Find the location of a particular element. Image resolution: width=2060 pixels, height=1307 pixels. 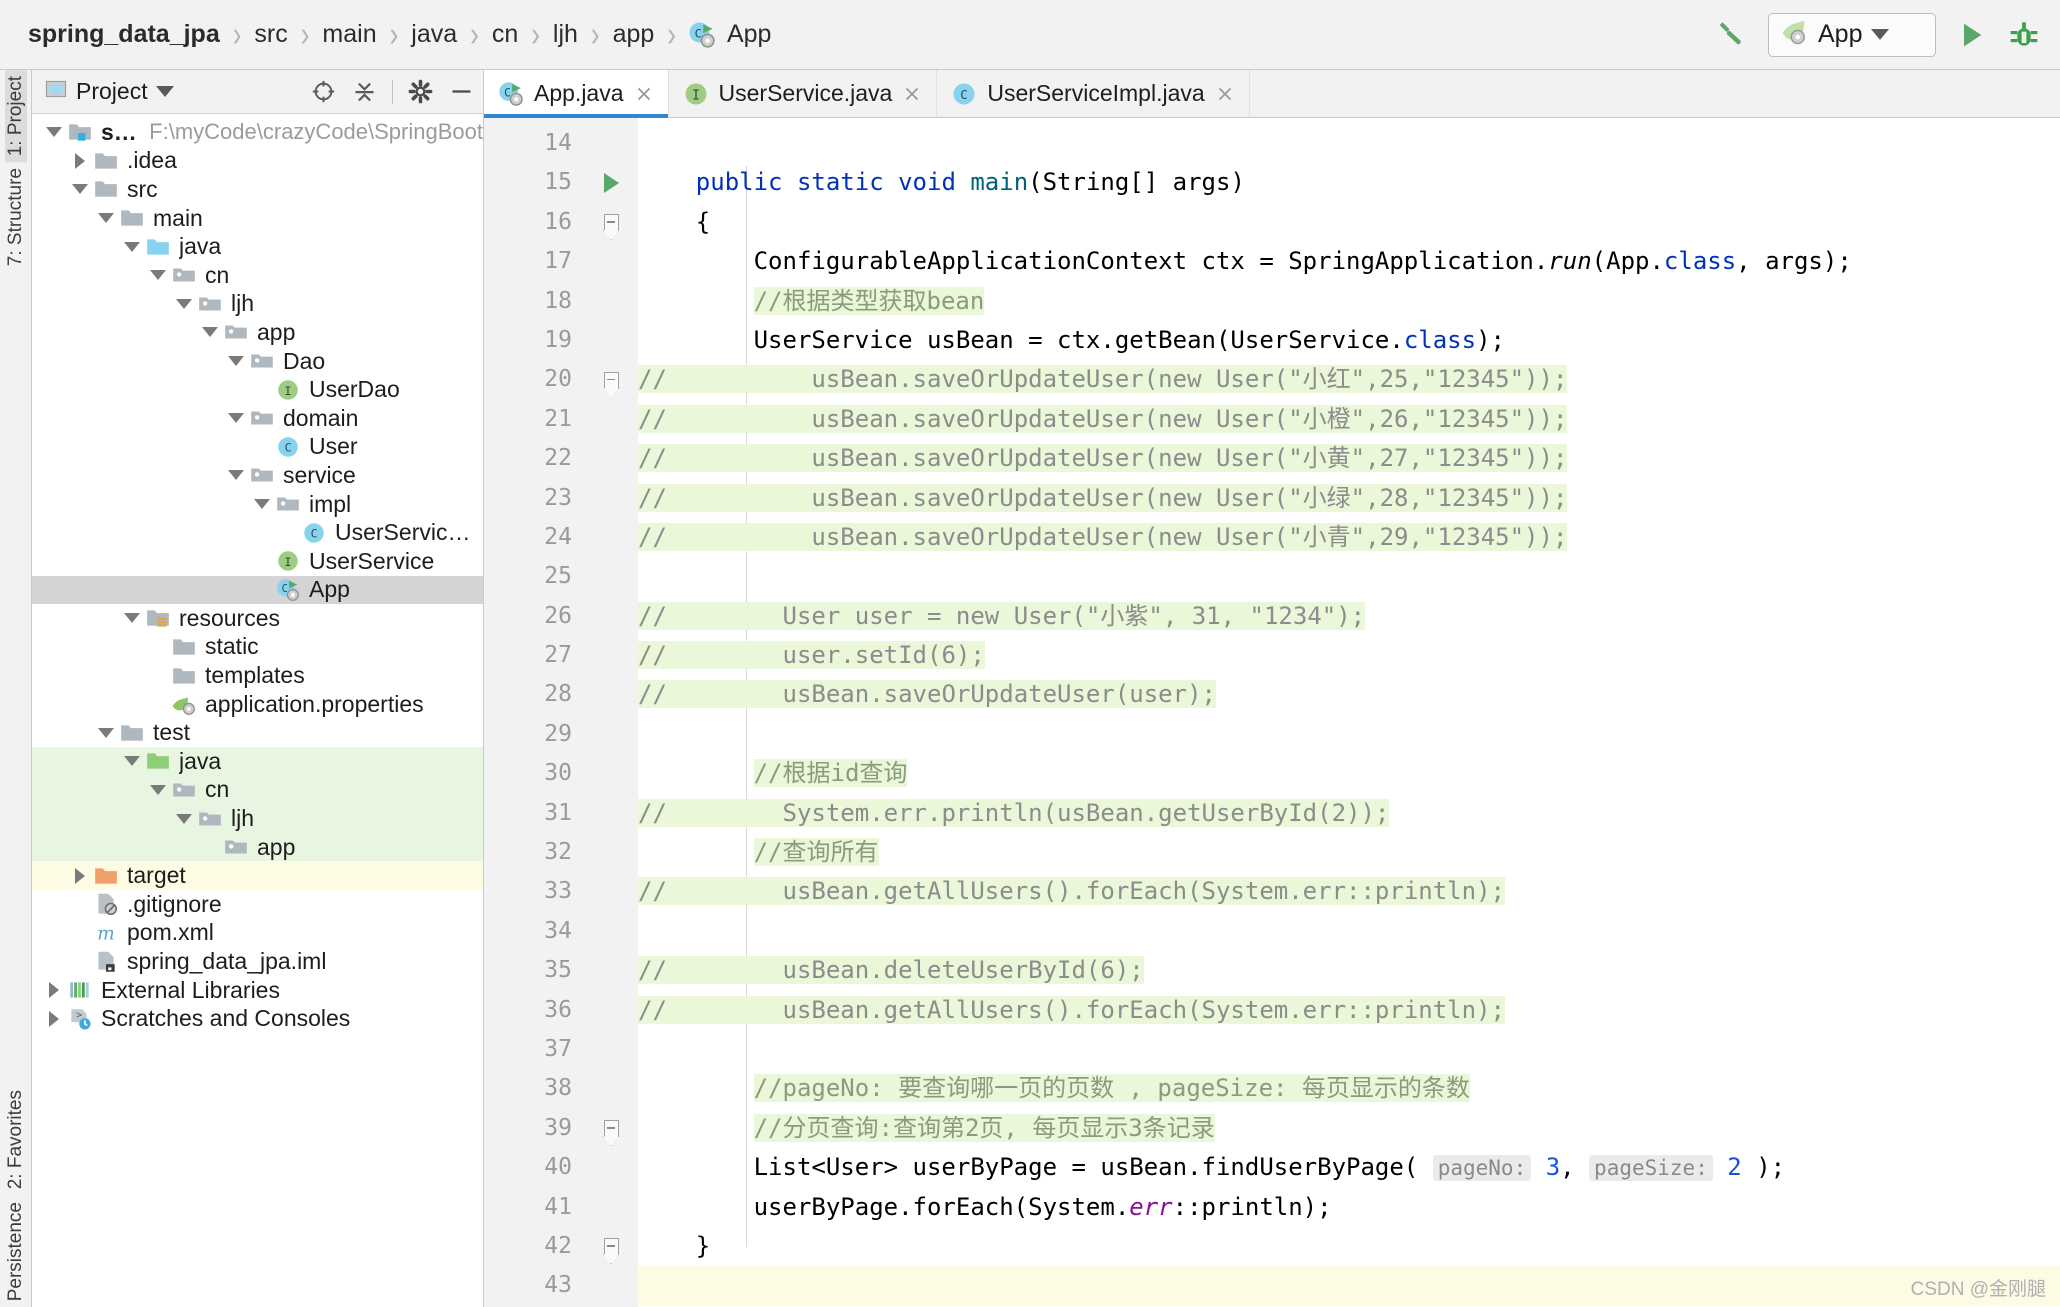

tree-node-src: src is located at coordinates (257, 189).